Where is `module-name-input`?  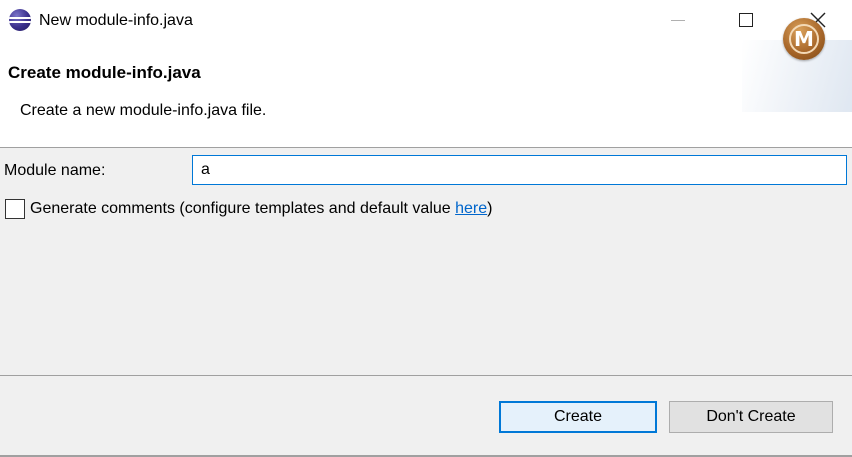
module-name-input is located at coordinates (519, 170).